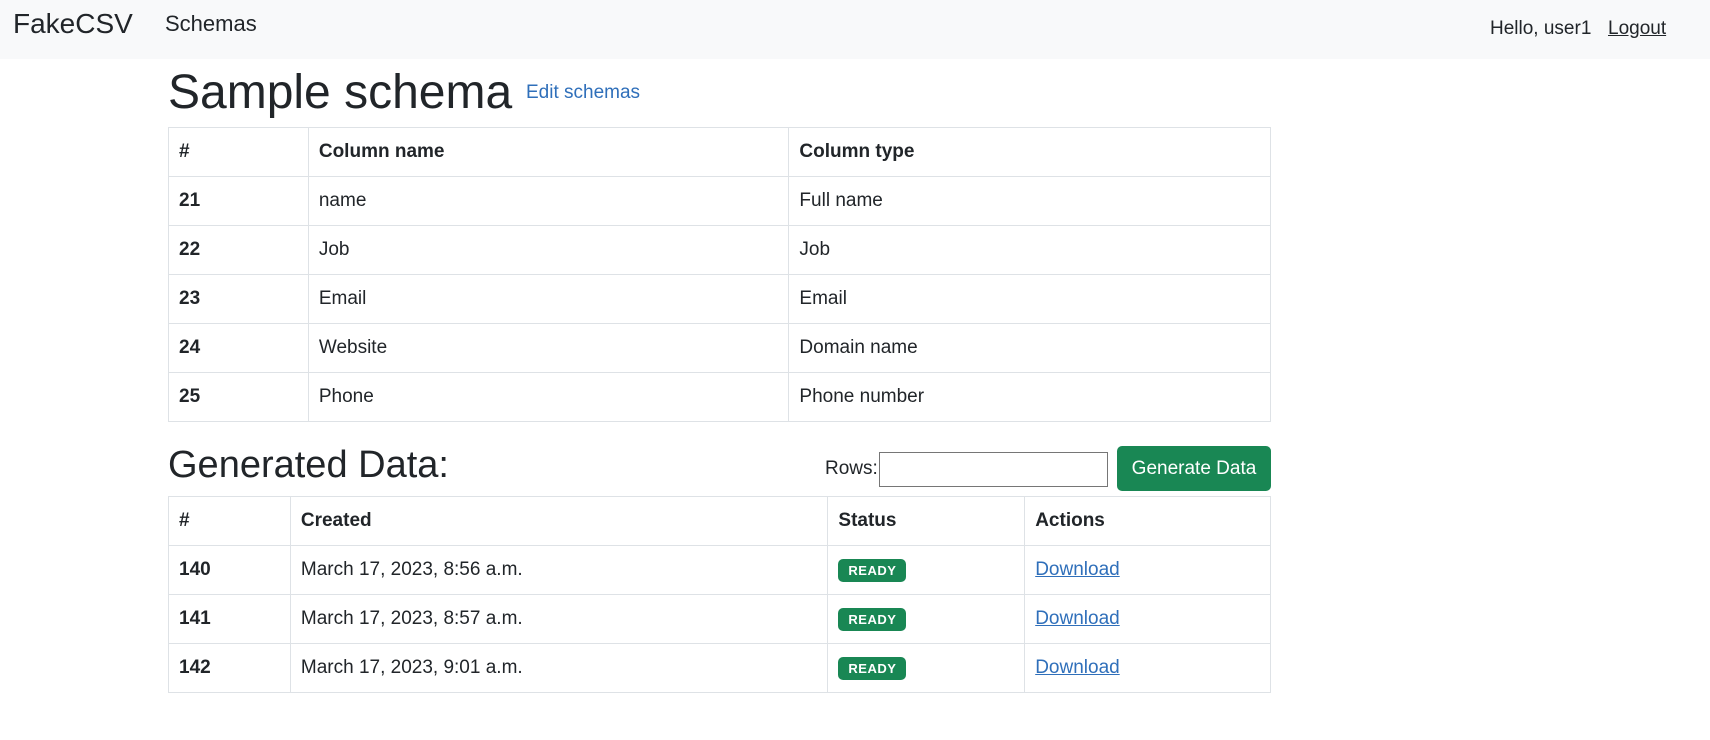 The image size is (1710, 740). I want to click on row-column-name: Website, so click(548, 348).